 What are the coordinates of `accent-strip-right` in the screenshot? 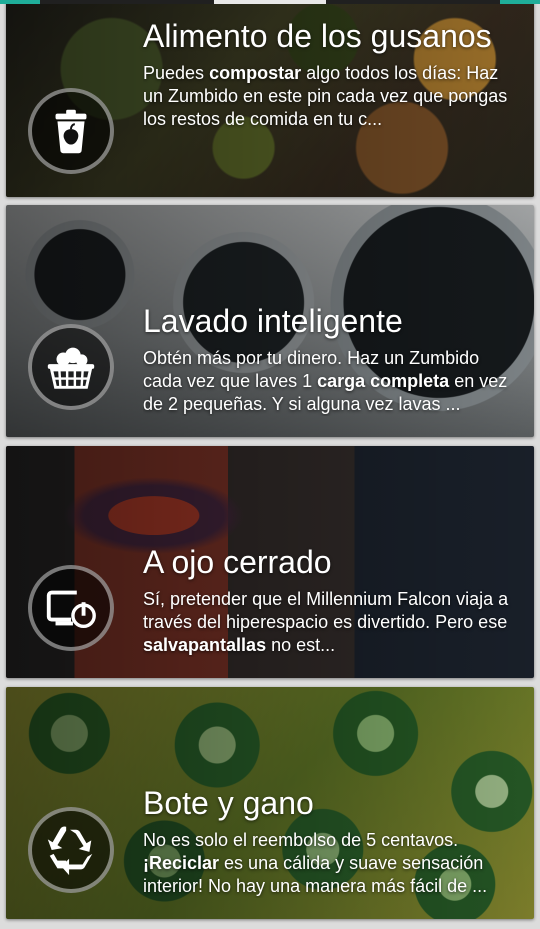 It's located at (520, 2).